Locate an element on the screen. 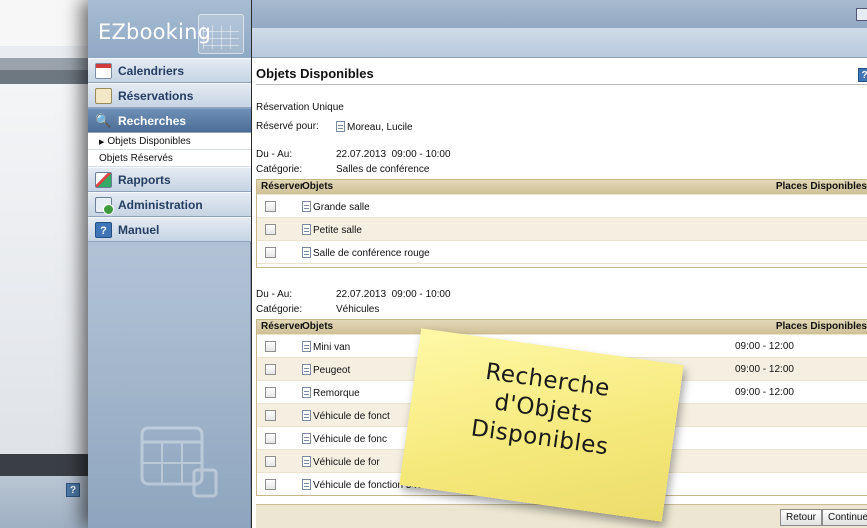 The image size is (867, 528). reserved-for-name: Moreau, Lucile is located at coordinates (380, 127).